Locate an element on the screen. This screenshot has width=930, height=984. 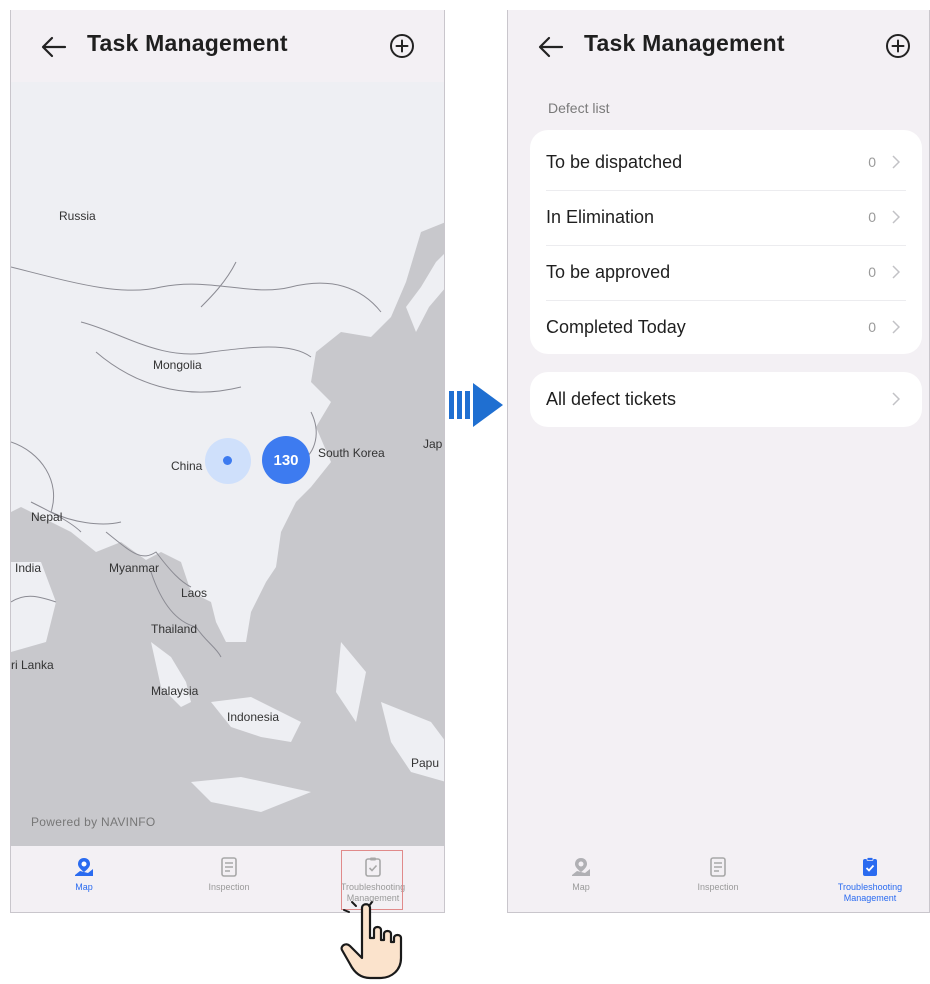
row-label: To be dispatched is located at coordinates (614, 162).